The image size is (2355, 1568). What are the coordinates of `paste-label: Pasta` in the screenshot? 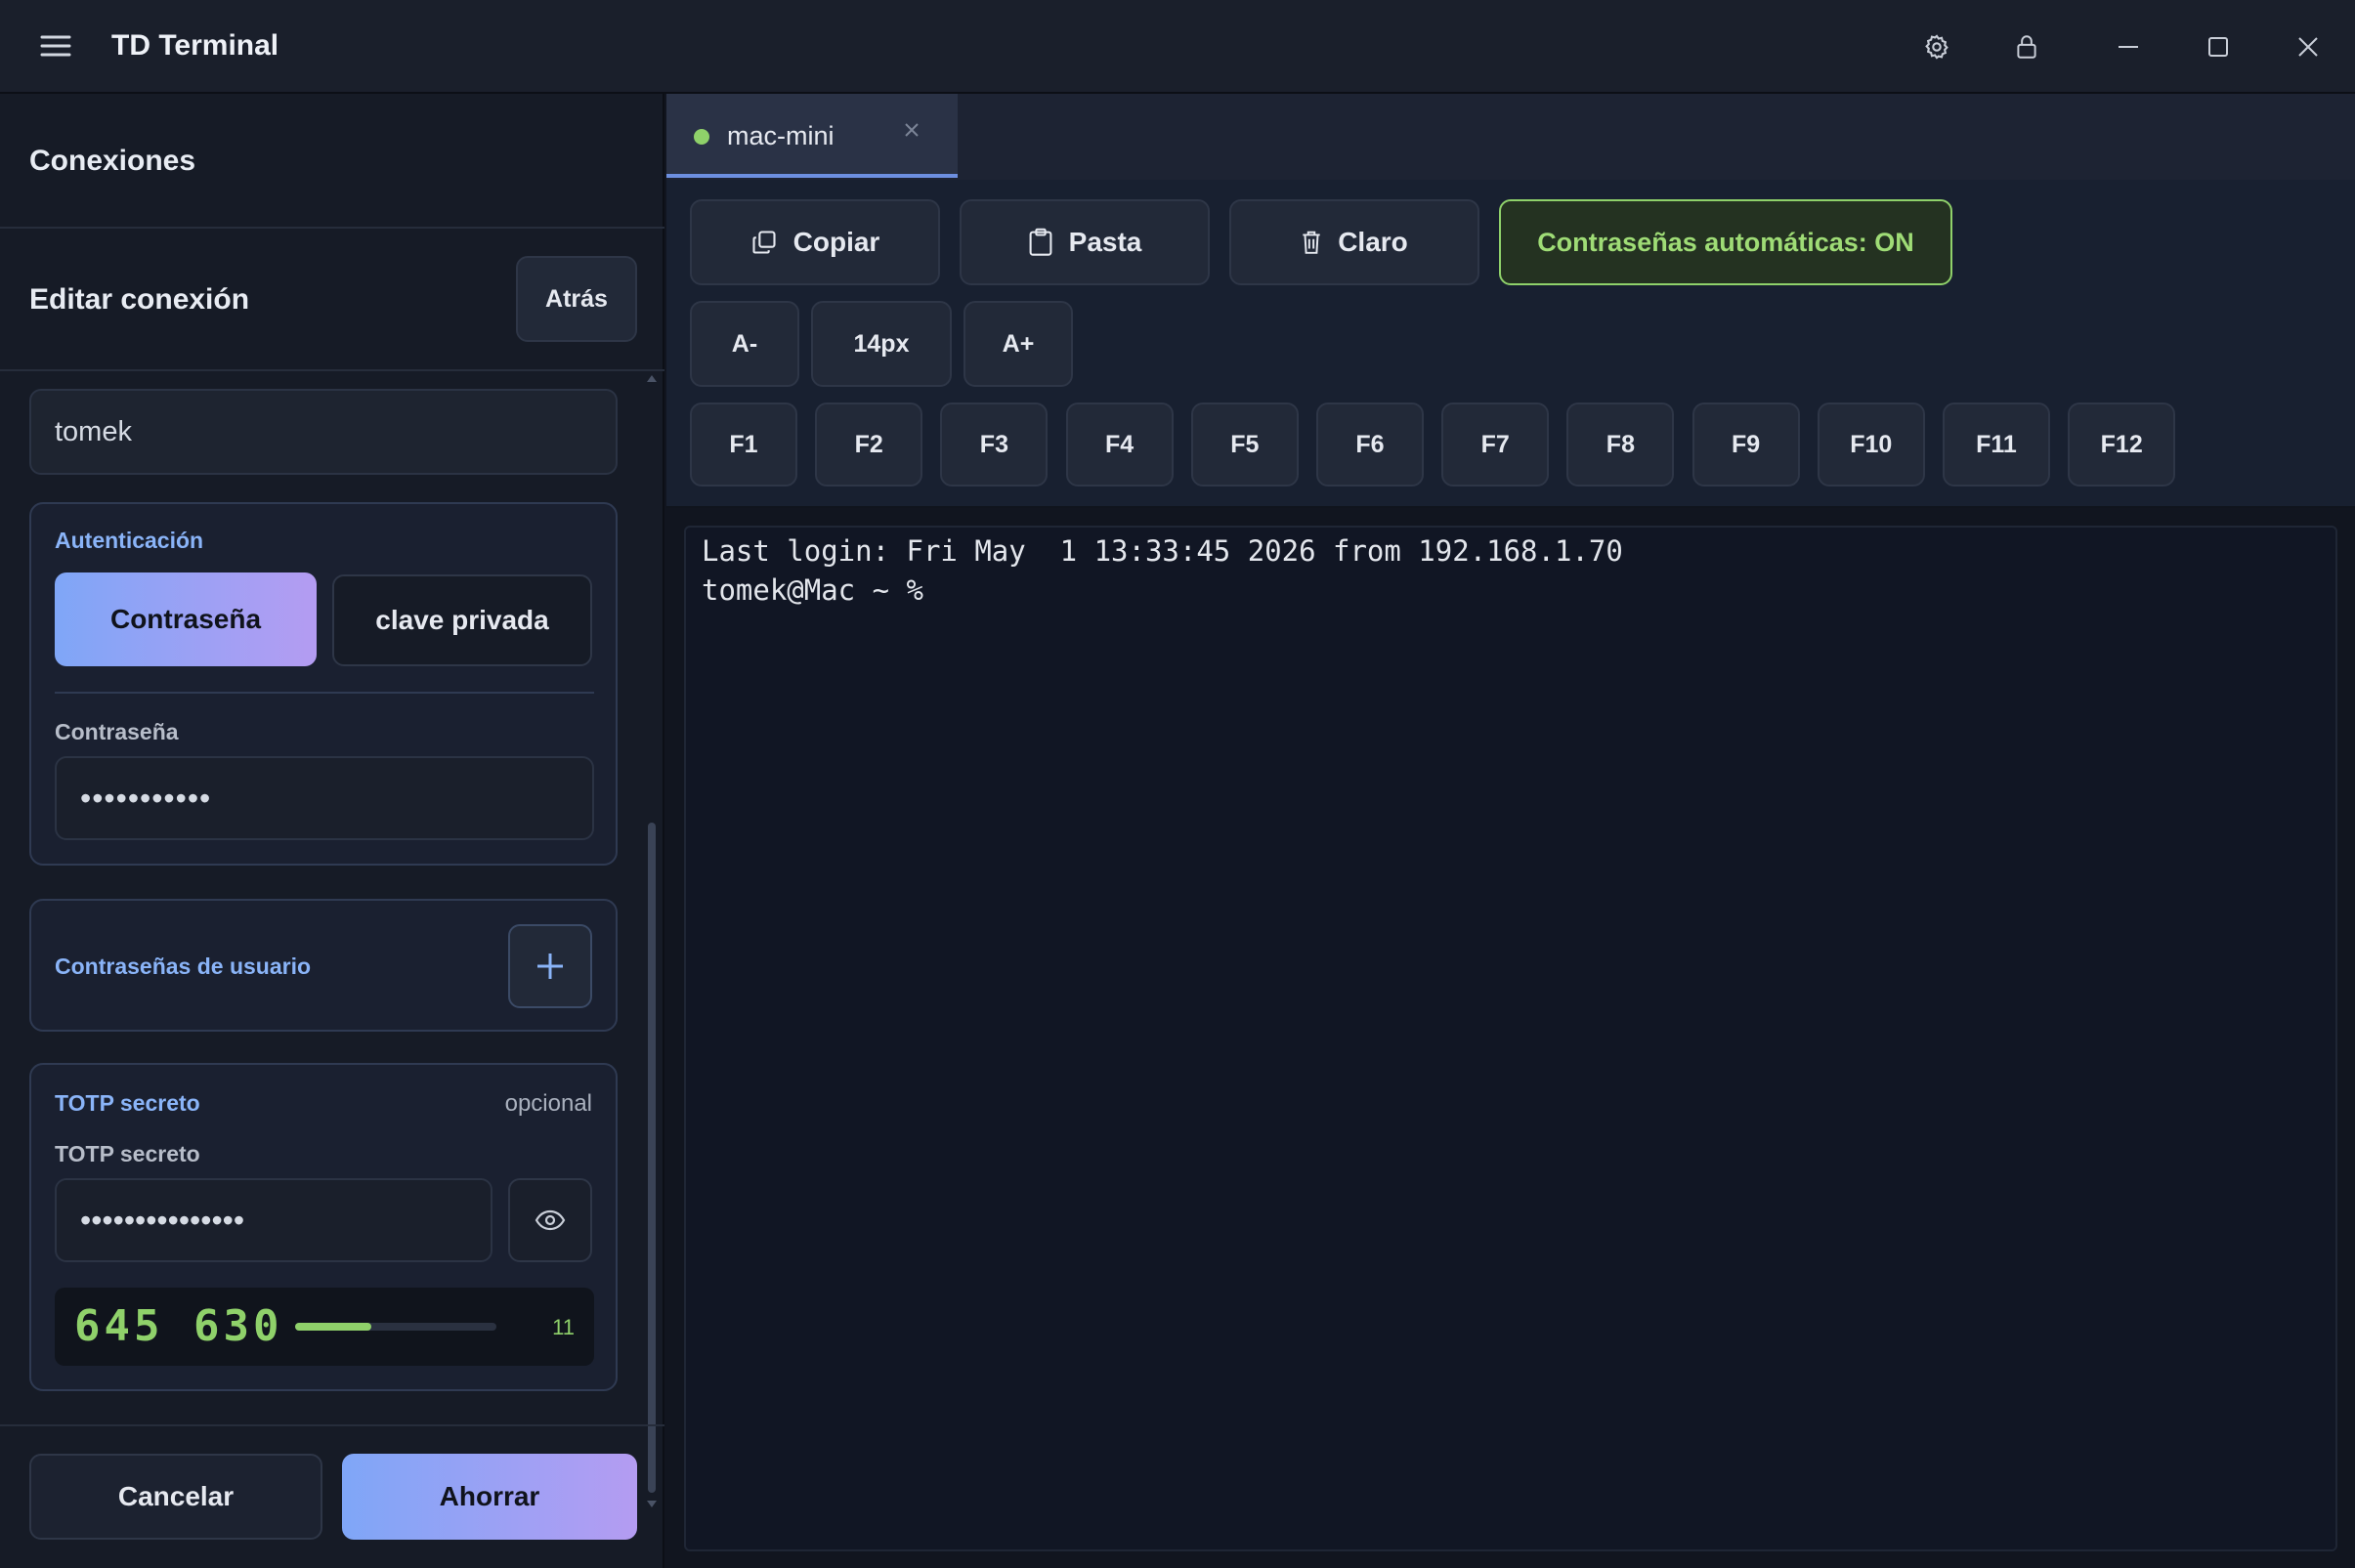 It's located at (1105, 242).